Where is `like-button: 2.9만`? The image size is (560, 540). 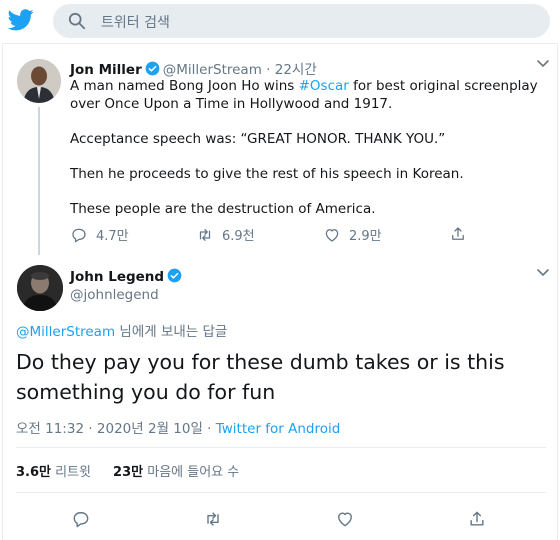 like-button: 2.9만 is located at coordinates (352, 234).